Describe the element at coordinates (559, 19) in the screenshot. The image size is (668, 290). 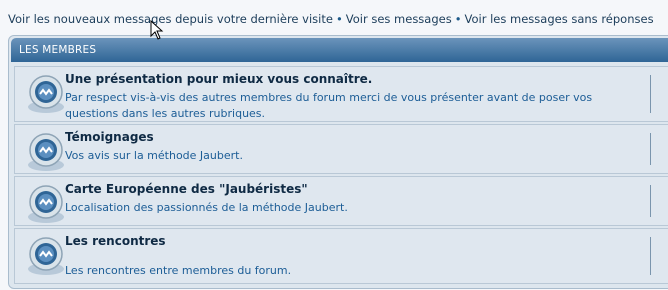
I see `unanswered-posts-link: Voir les messages sans réponses` at that location.